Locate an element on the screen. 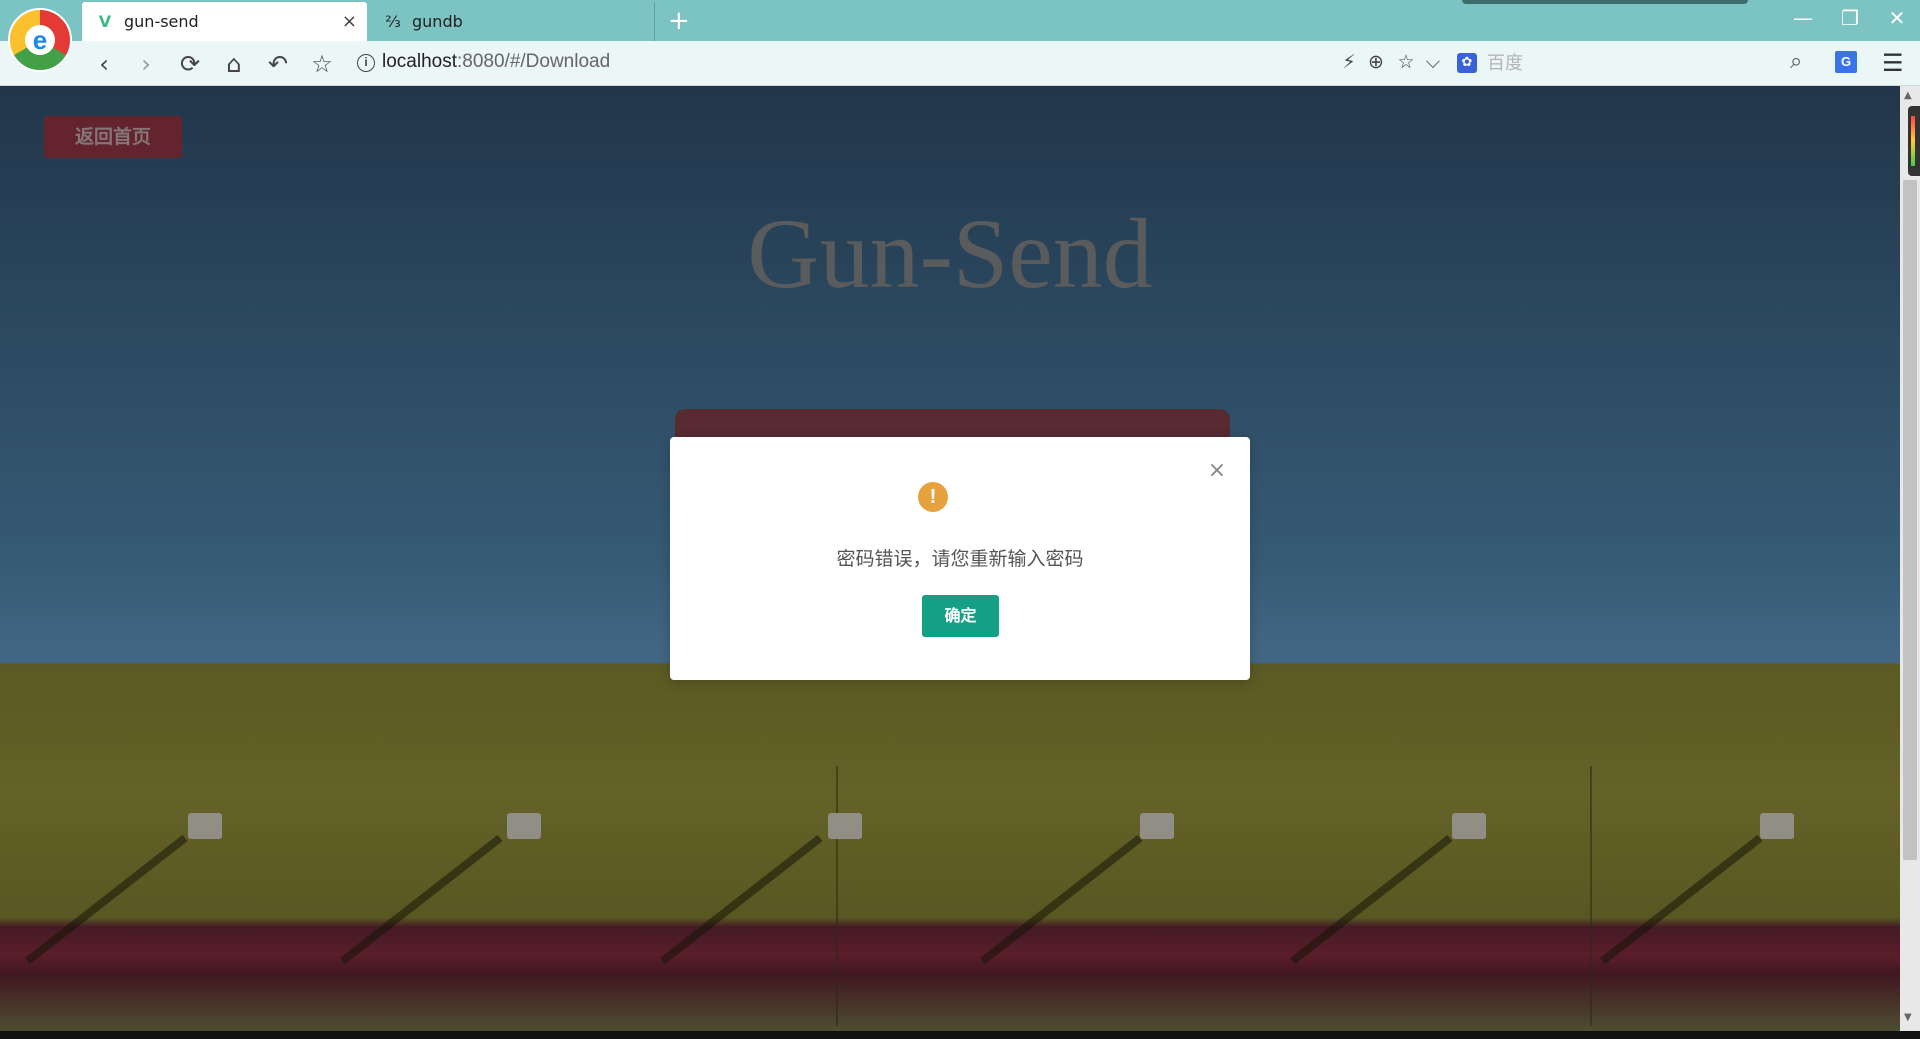  scrollbar-thumb is located at coordinates (1910, 520).